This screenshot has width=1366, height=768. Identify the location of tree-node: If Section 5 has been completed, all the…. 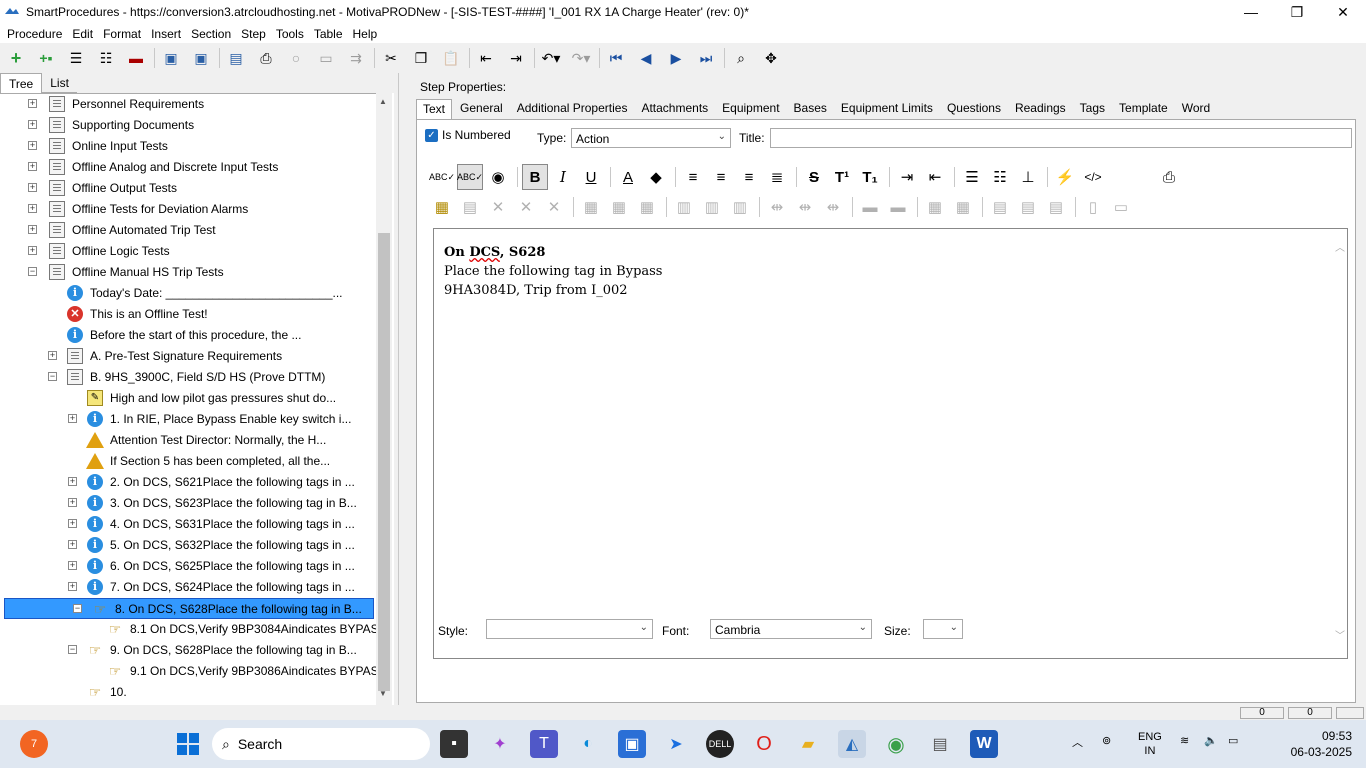
(188, 461).